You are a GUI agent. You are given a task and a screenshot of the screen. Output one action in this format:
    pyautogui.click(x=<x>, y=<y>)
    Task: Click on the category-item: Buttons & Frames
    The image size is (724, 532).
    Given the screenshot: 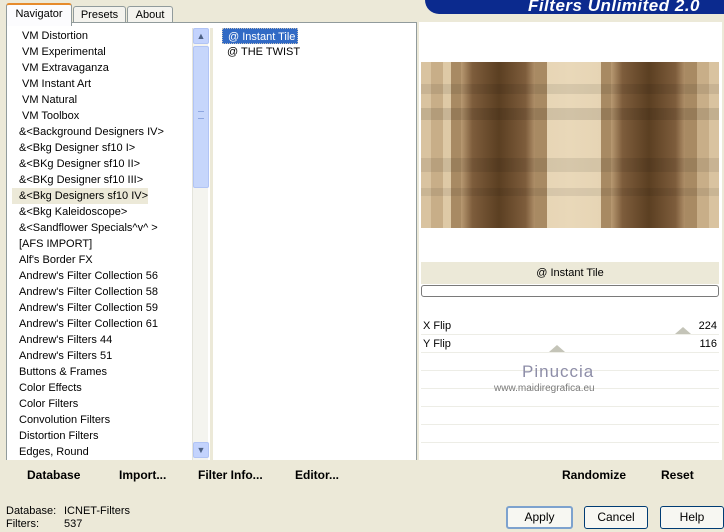 What is the action you would take?
    pyautogui.click(x=102, y=372)
    